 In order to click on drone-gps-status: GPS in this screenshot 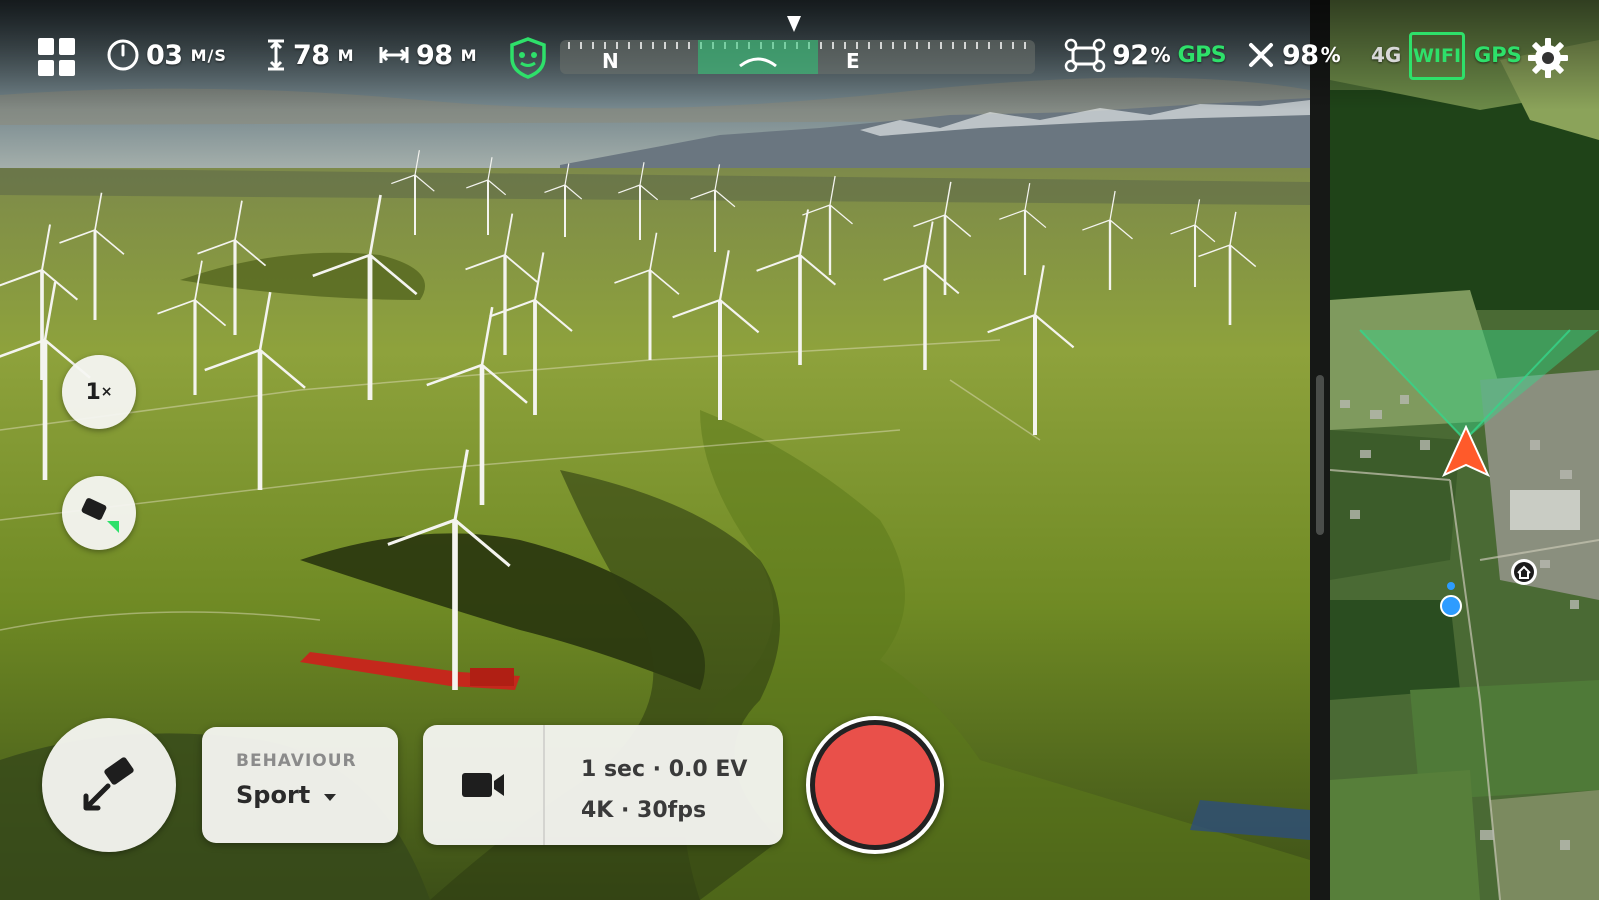, I will do `click(1202, 55)`.